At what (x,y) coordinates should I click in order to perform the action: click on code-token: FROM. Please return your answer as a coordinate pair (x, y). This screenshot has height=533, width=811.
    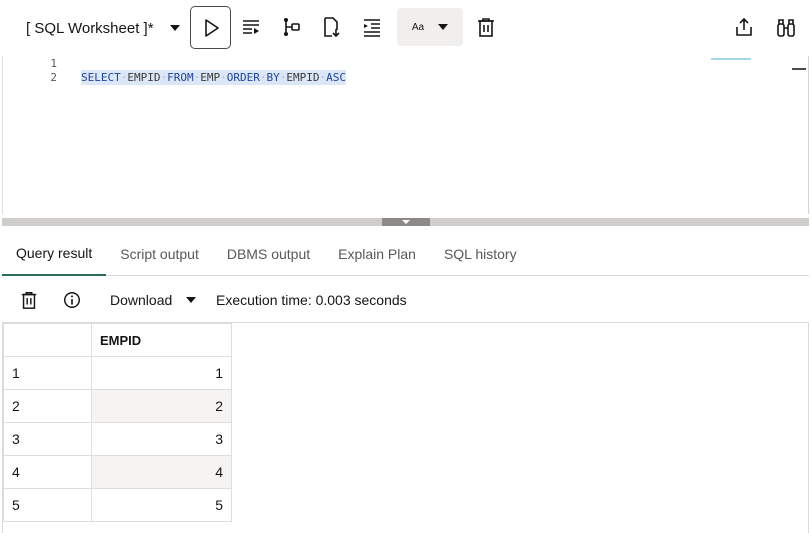
    Looking at the image, I should click on (180, 77).